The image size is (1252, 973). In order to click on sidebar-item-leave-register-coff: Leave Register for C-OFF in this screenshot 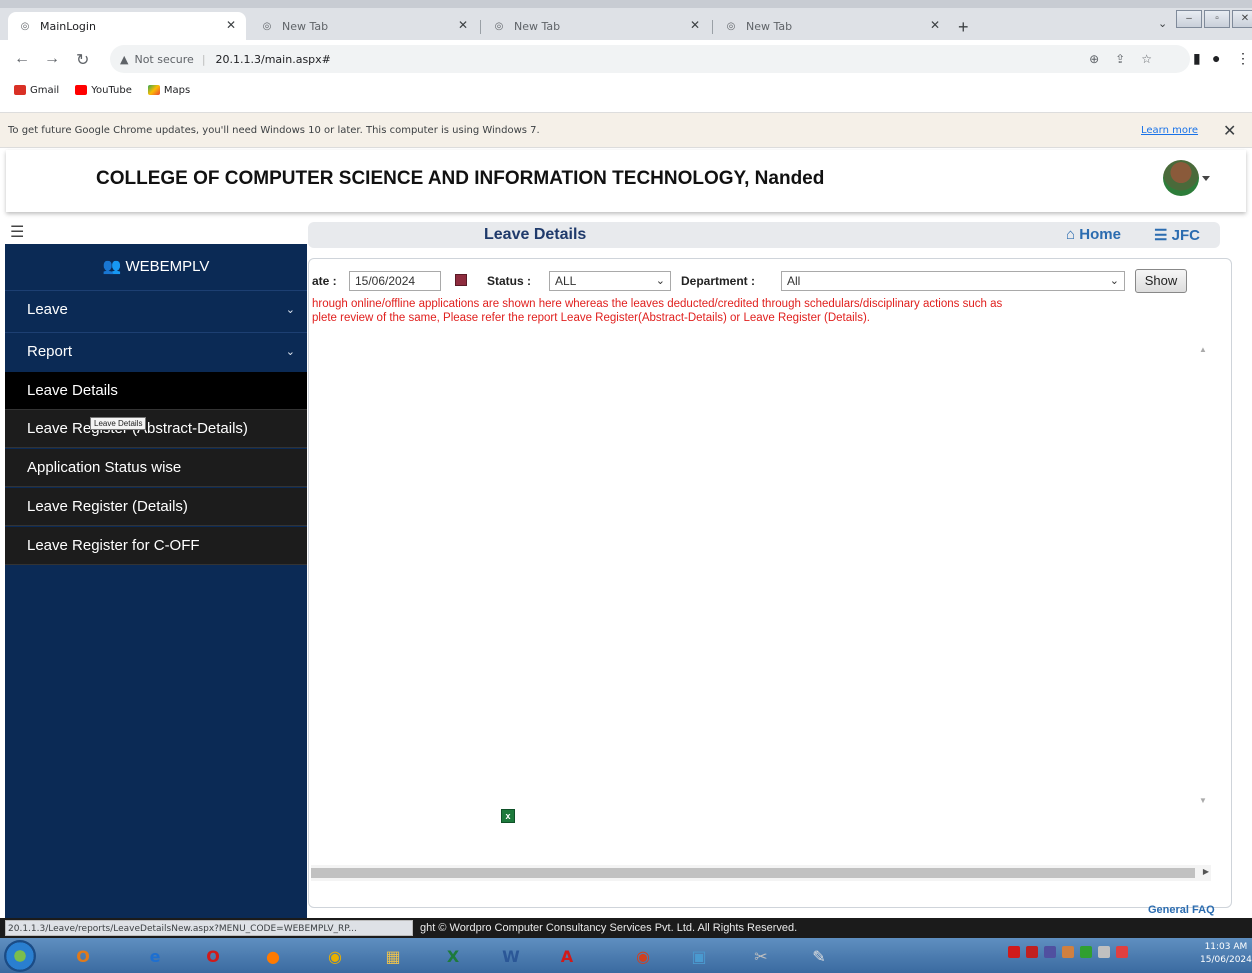, I will do `click(156, 546)`.